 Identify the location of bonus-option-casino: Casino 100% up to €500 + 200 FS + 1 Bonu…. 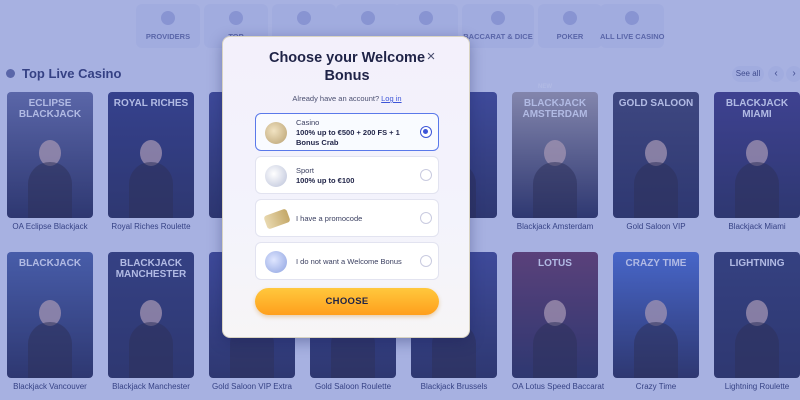
(347, 132).